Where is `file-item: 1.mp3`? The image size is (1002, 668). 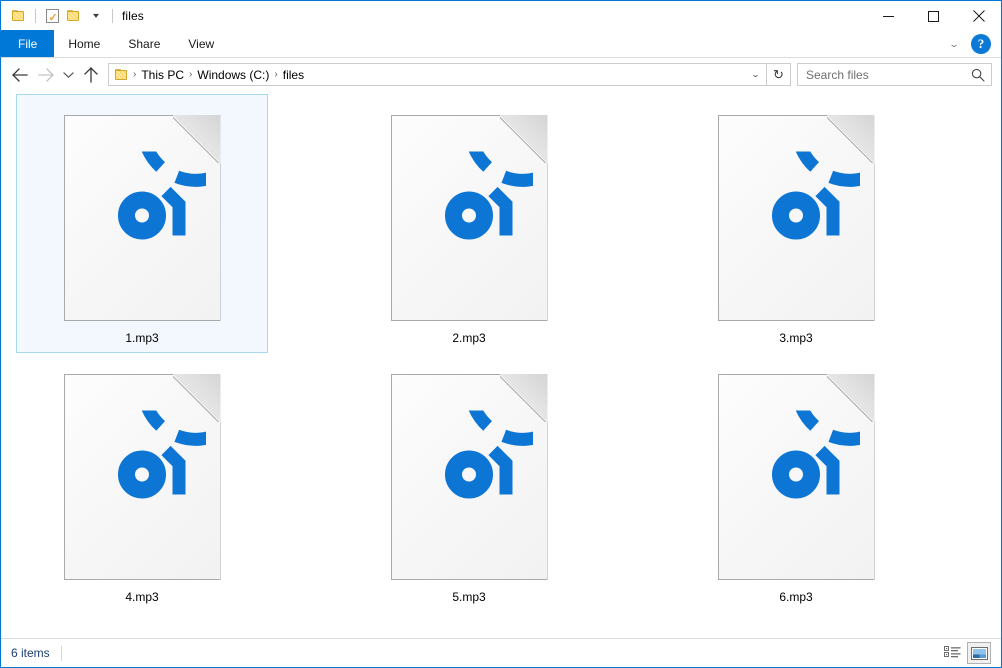
file-item: 1.mp3 is located at coordinates (142, 222).